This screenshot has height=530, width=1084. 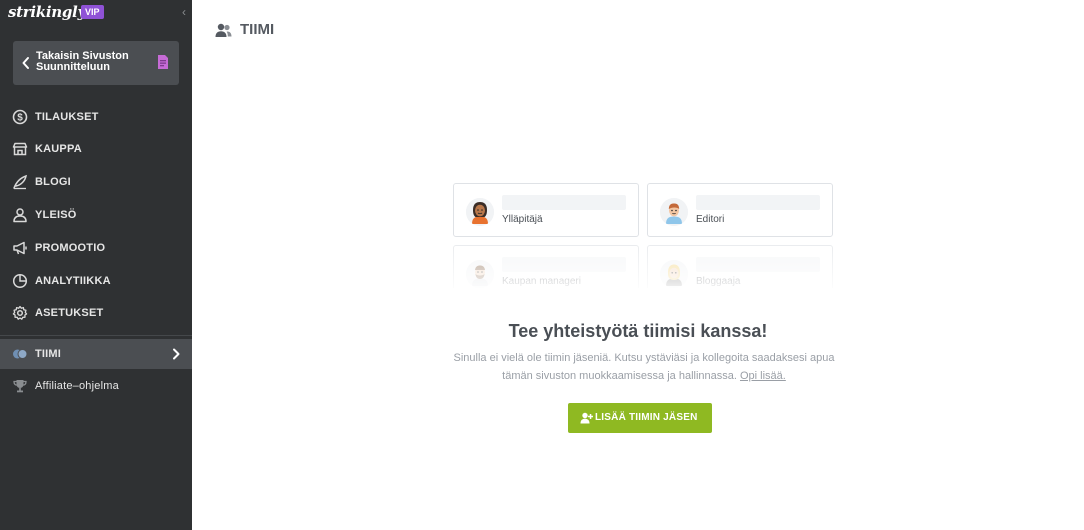 I want to click on role-label: Editori, so click(x=710, y=219).